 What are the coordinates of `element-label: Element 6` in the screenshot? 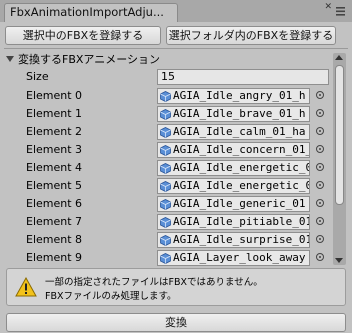 It's located at (54, 203).